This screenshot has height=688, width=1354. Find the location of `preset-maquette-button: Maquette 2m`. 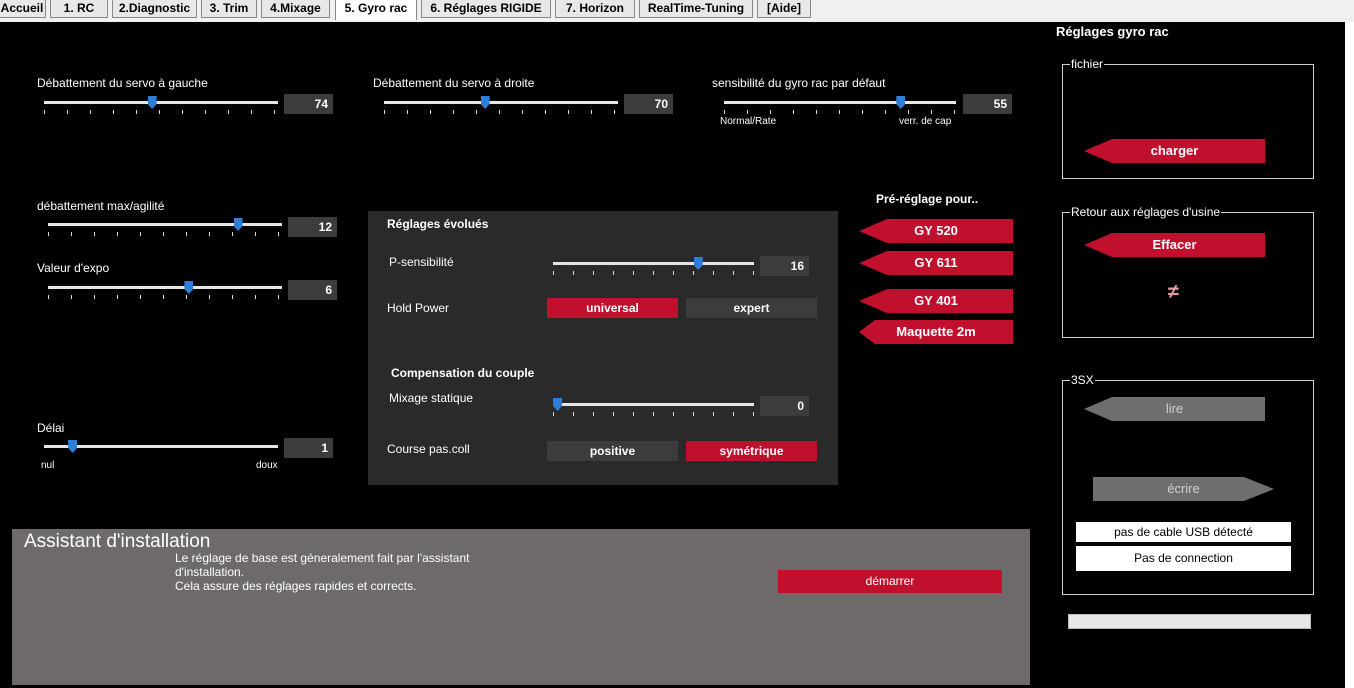

preset-maquette-button: Maquette 2m is located at coordinates (936, 332).